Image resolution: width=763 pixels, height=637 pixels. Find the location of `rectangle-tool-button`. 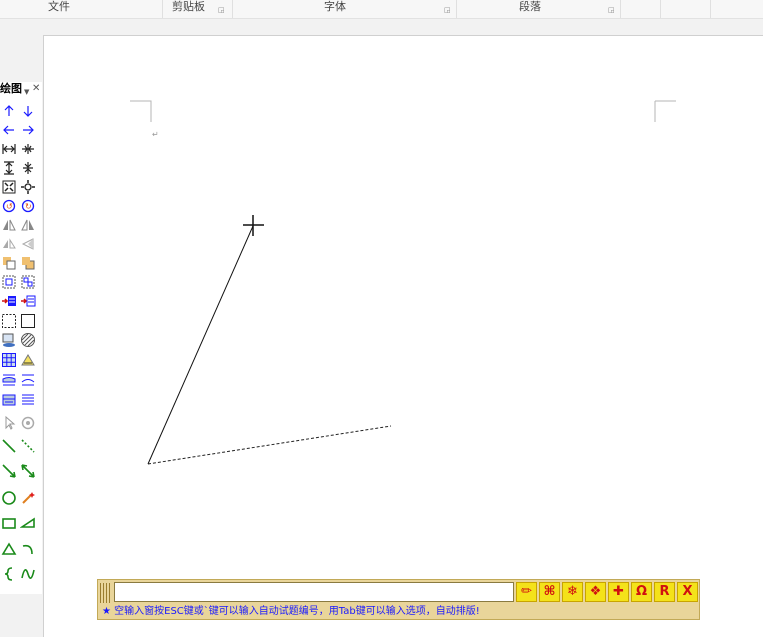

rectangle-tool-button is located at coordinates (9, 523).